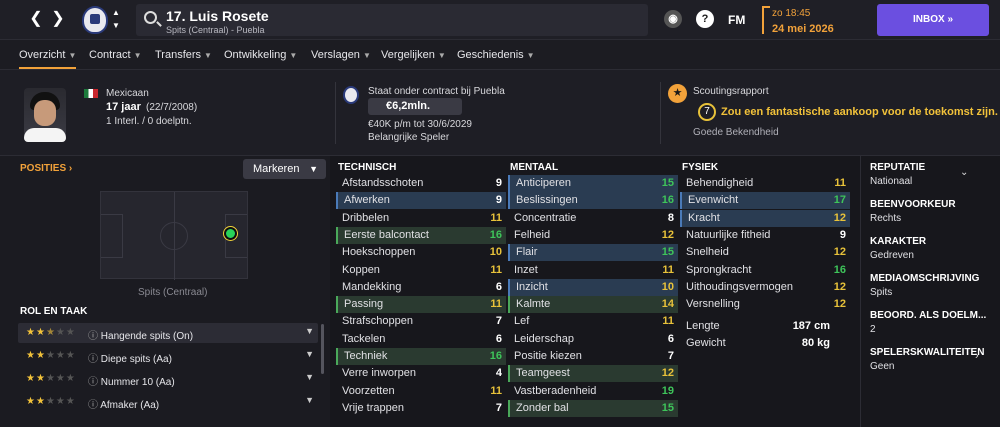 The image size is (1000, 427). Describe the element at coordinates (667, 234) in the screenshot. I see `attribute-value: 12` at that location.